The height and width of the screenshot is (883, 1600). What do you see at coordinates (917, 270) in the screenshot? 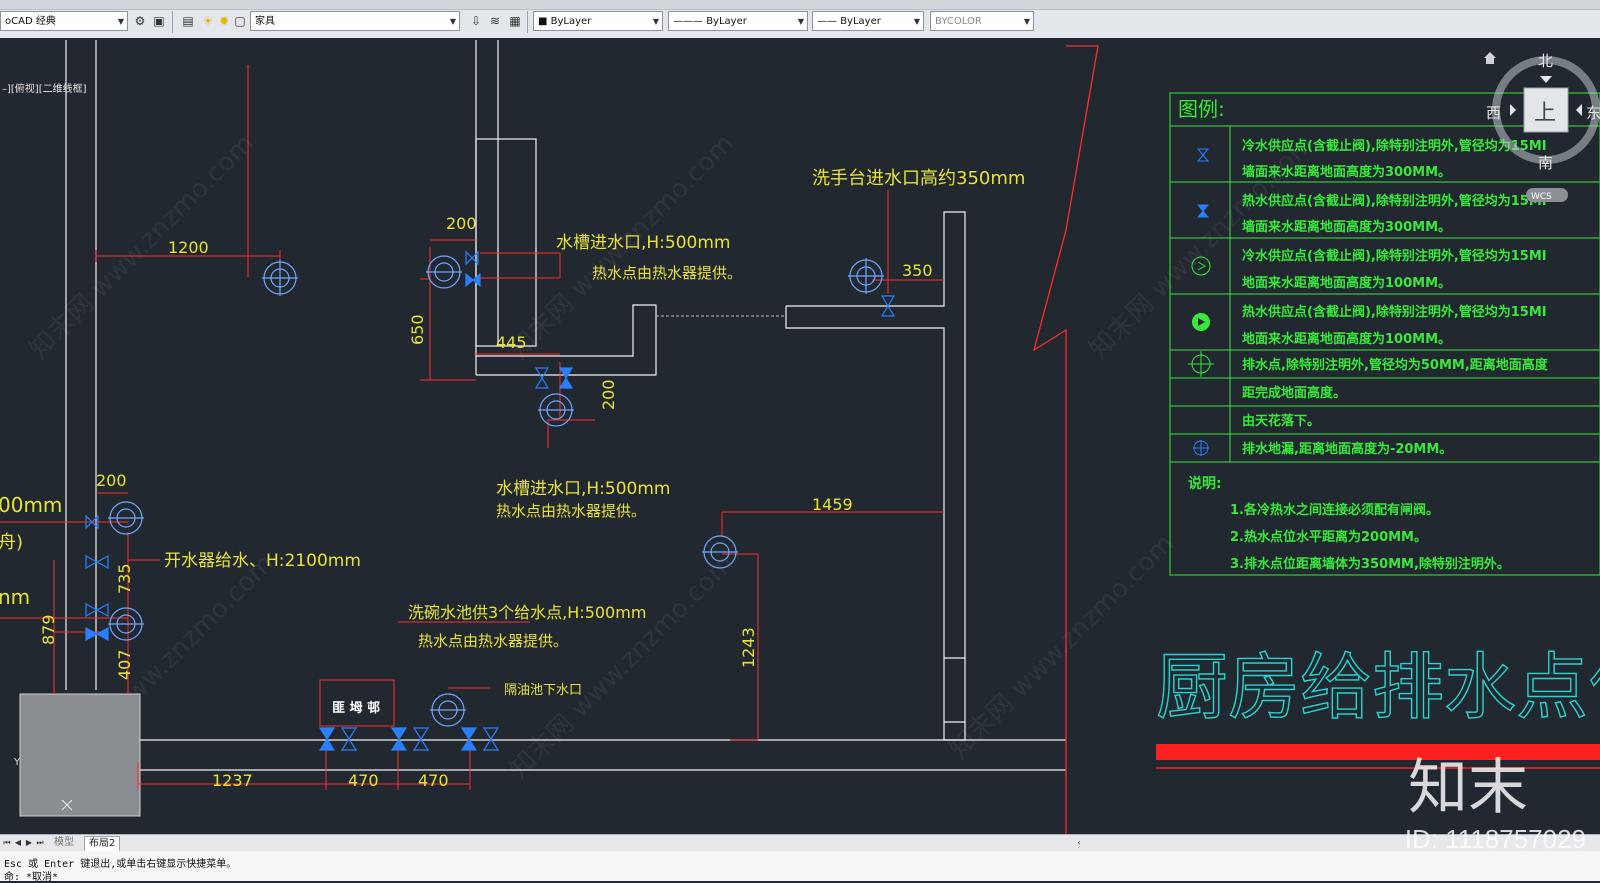
I see `dim-text: 350` at bounding box center [917, 270].